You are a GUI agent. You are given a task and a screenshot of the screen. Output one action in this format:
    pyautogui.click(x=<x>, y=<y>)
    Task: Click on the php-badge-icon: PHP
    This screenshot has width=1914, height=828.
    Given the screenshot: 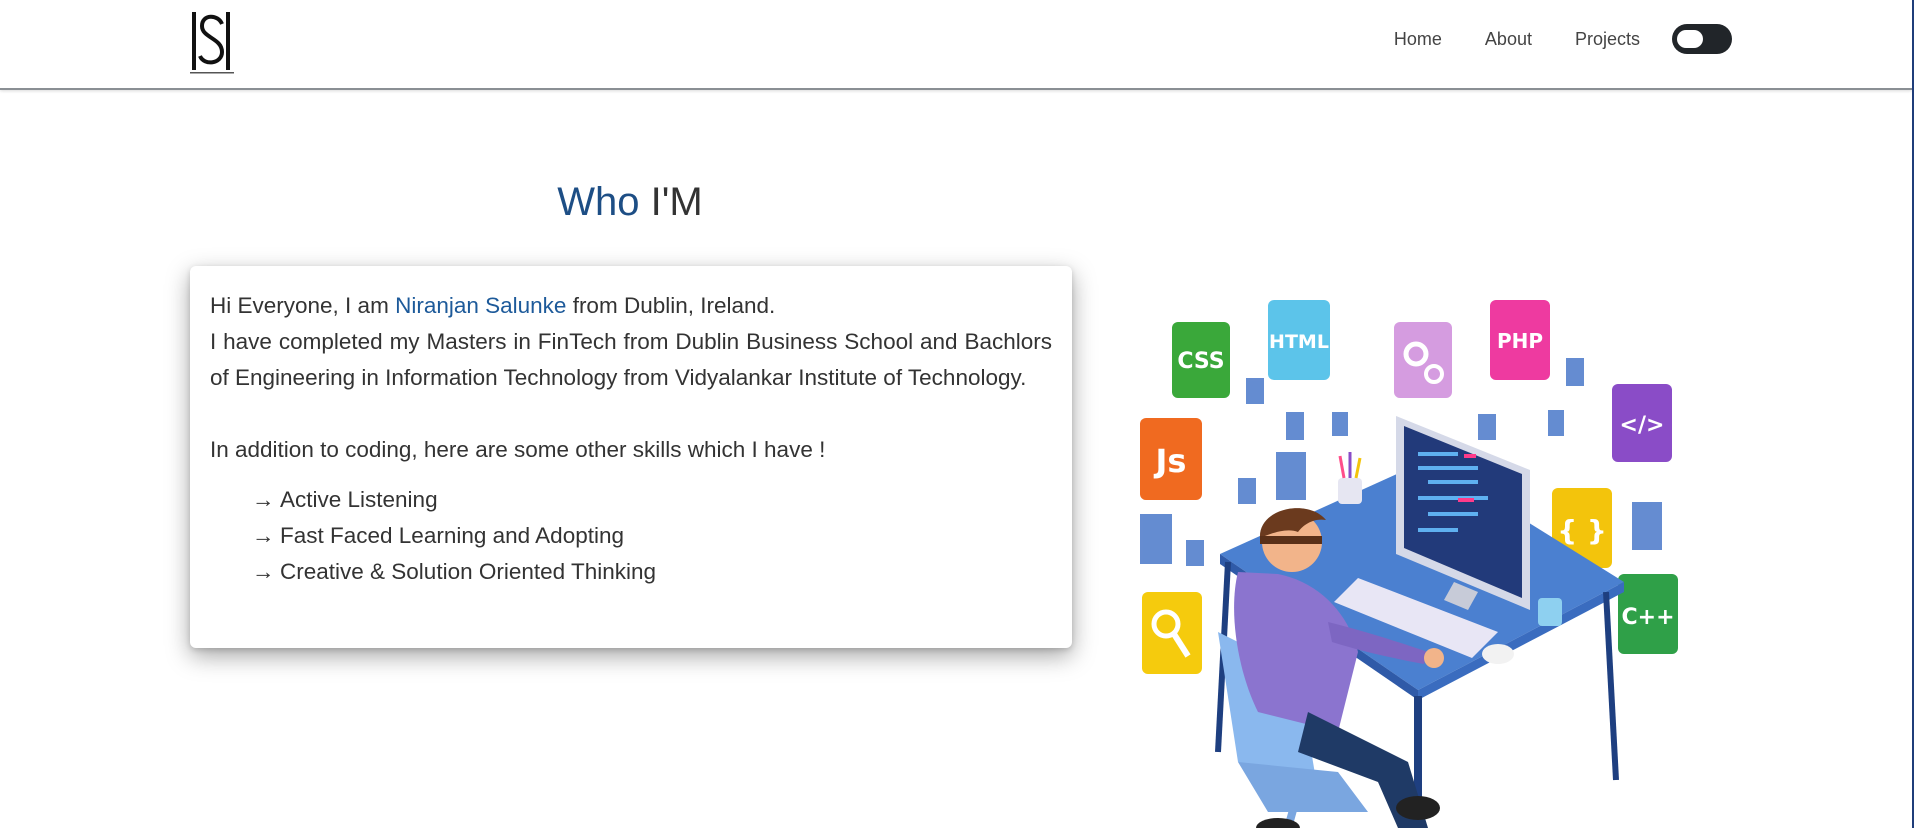 What is the action you would take?
    pyautogui.click(x=1520, y=340)
    